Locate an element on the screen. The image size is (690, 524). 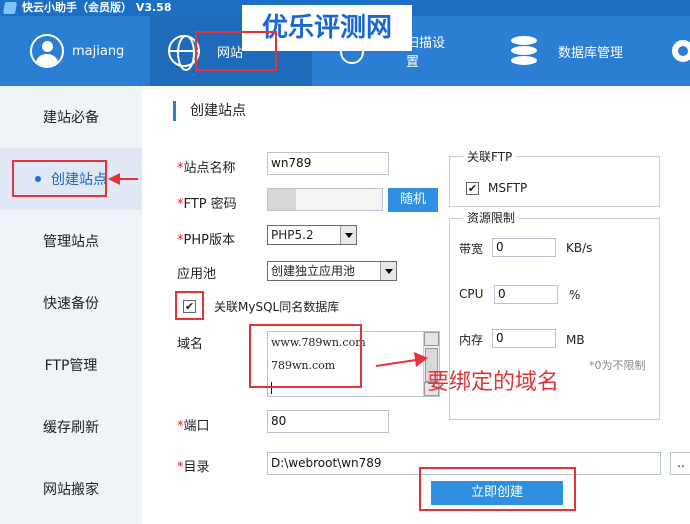
bandwidth-unit: KB/s is located at coordinates (579, 248).